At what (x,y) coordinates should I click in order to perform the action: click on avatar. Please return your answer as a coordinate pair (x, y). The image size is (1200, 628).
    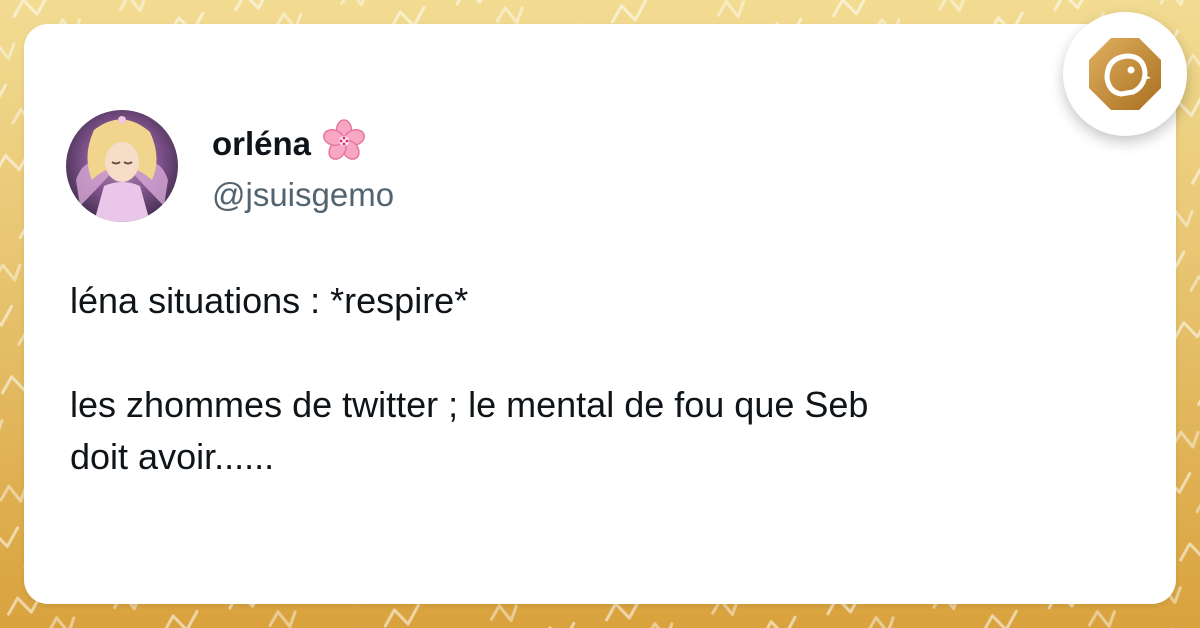
    Looking at the image, I should click on (122, 166).